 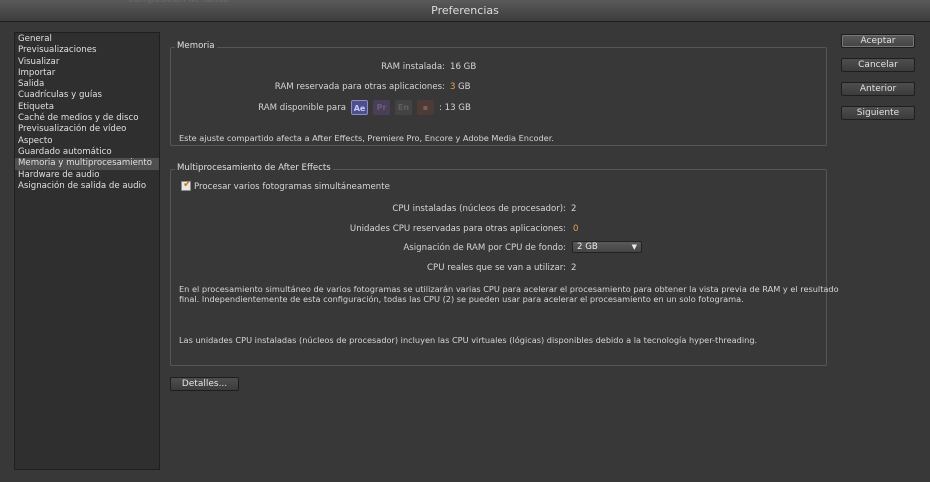 I want to click on multiprocessing-group-title: Multiprocesamiento de After Effects, so click(x=254, y=168).